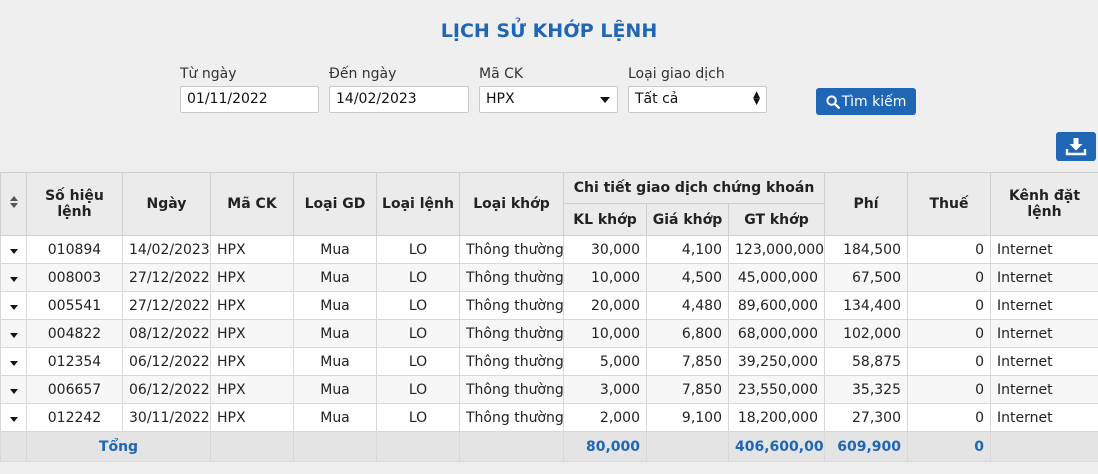 This screenshot has height=474, width=1098. What do you see at coordinates (866, 417) in the screenshot?
I see `cell-fee: 27,300` at bounding box center [866, 417].